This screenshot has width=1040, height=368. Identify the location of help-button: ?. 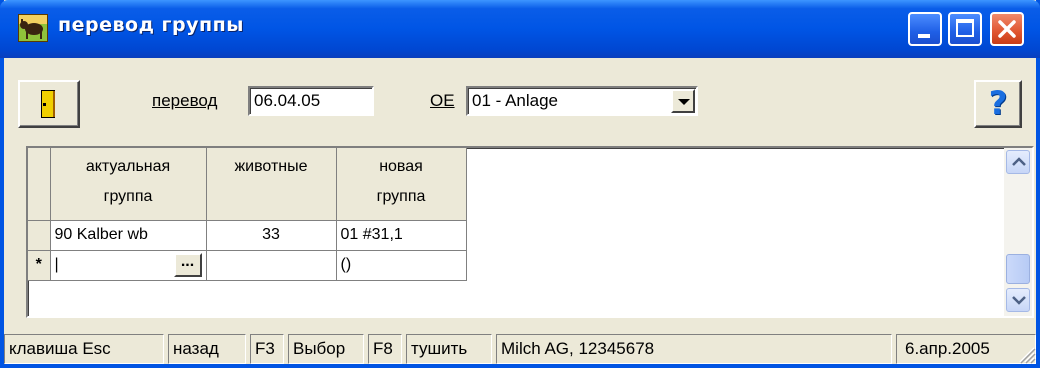
(998, 104).